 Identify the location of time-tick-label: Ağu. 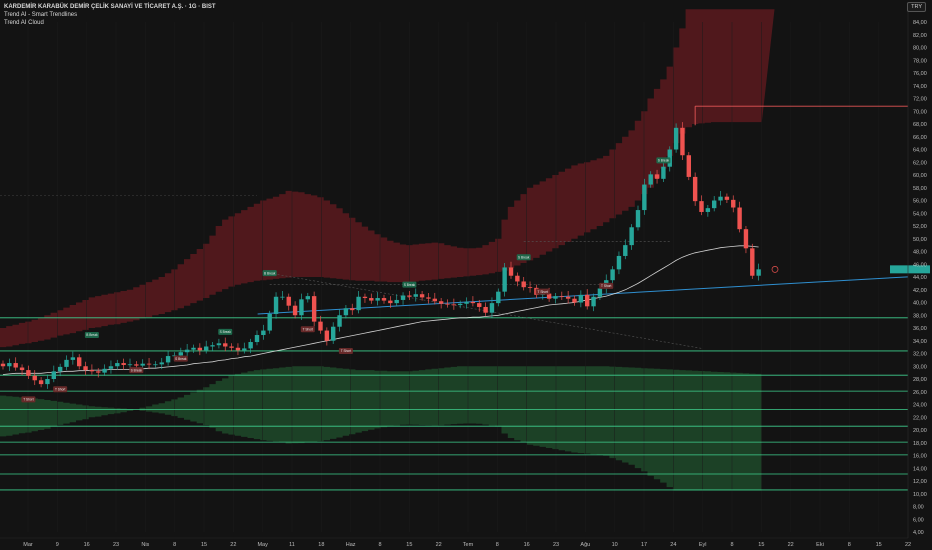
(585, 545).